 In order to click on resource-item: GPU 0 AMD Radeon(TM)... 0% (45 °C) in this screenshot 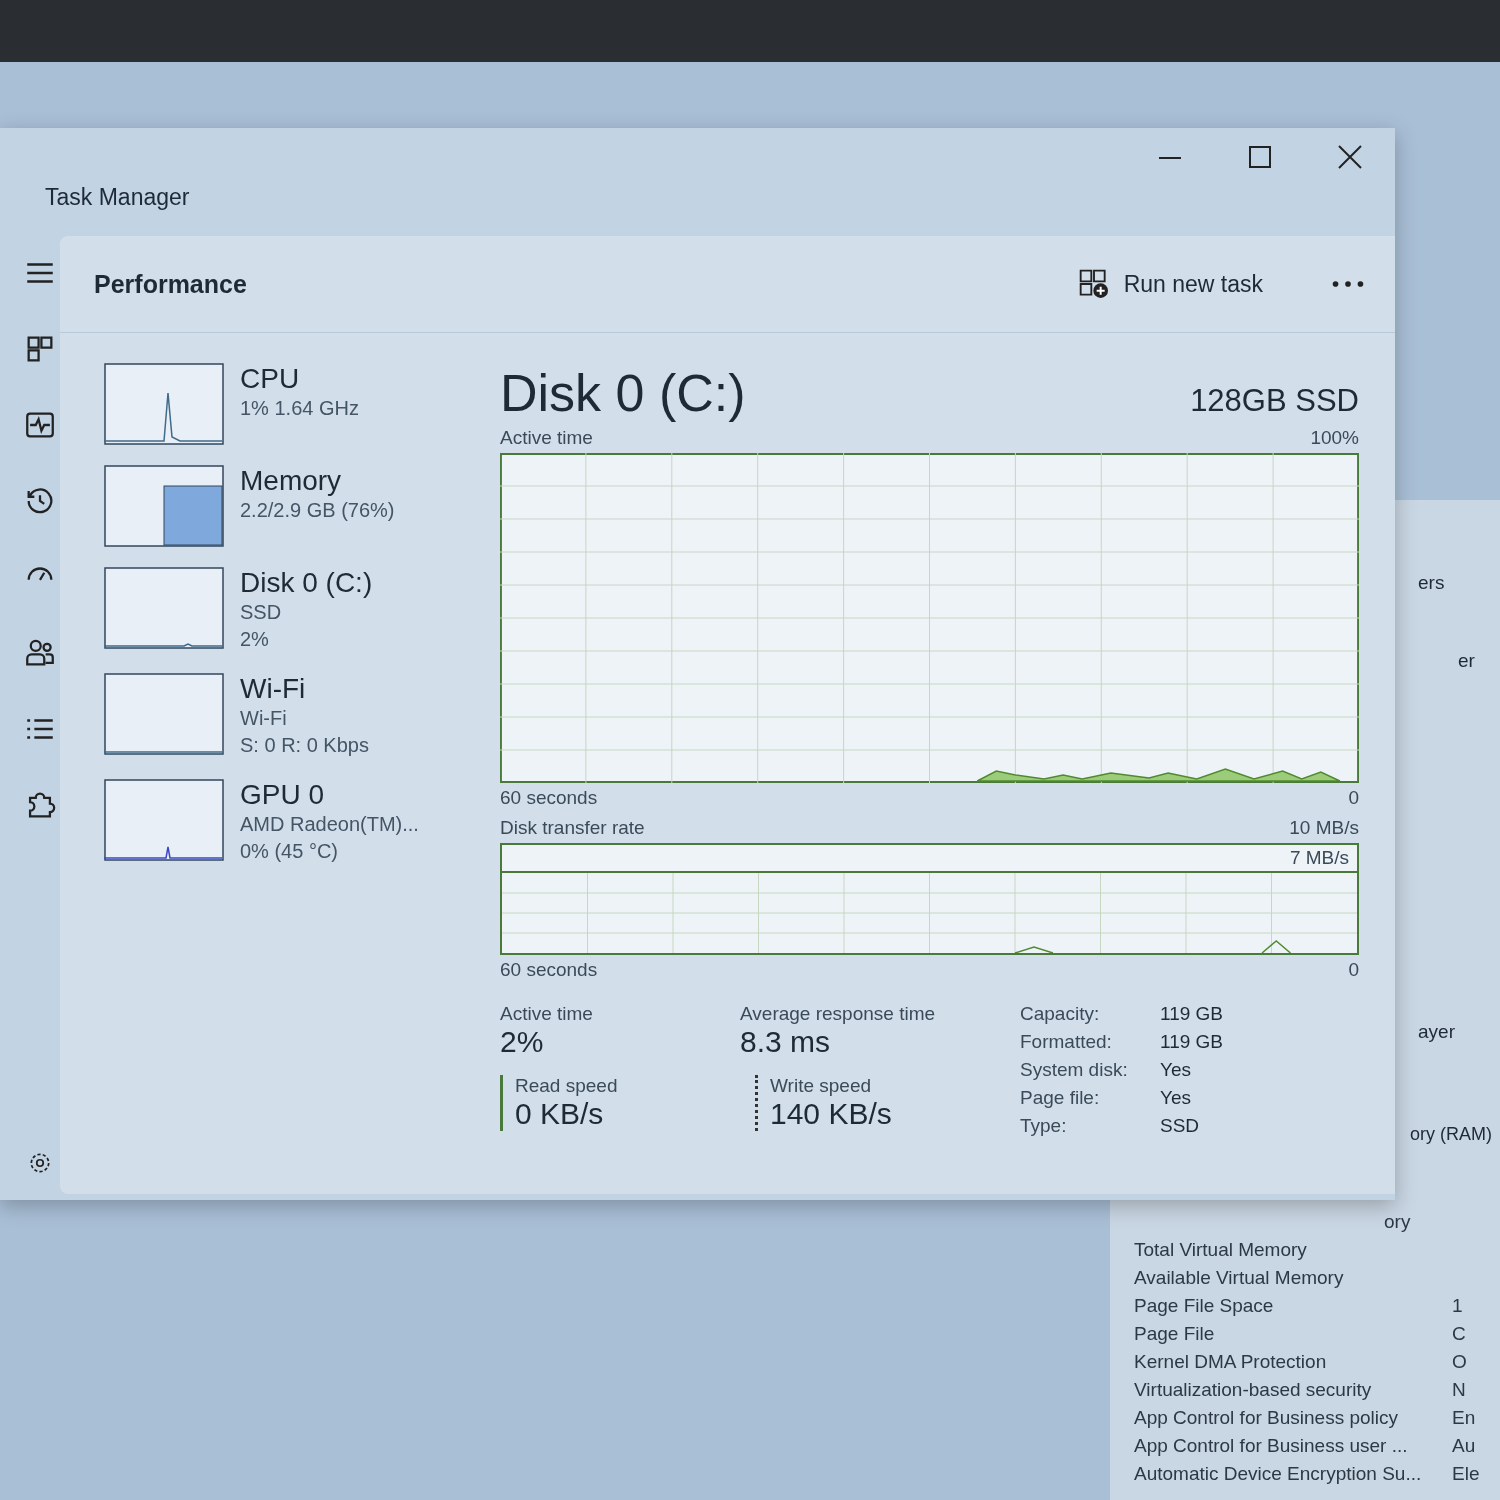, I will do `click(302, 822)`.